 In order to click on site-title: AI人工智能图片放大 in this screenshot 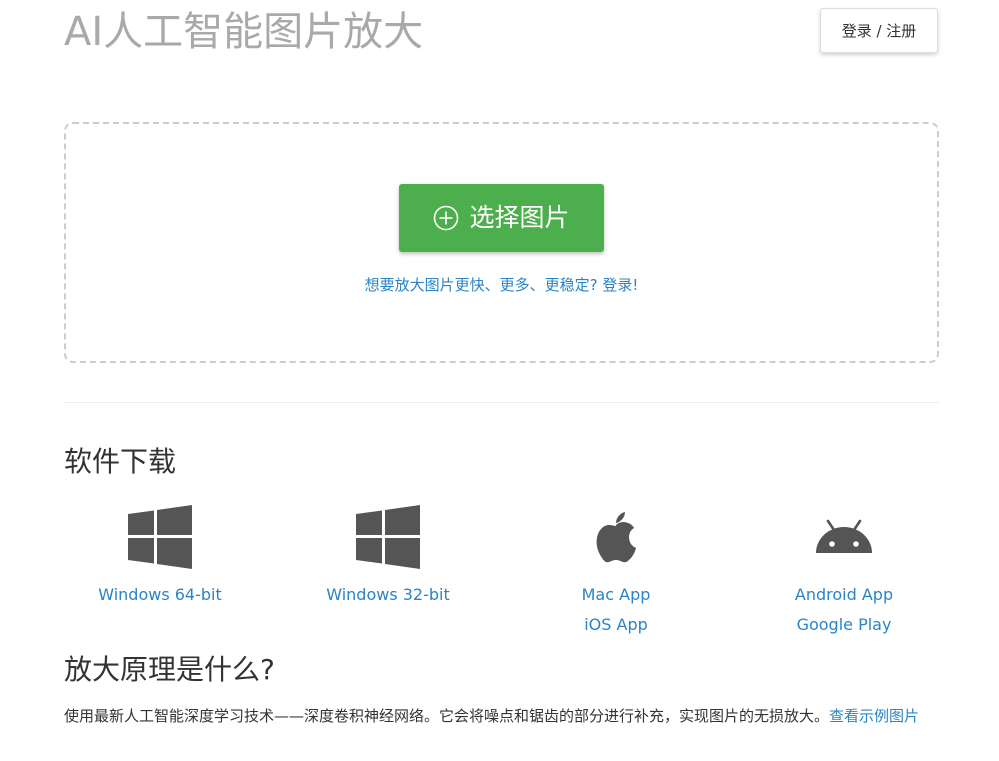, I will do `click(244, 32)`.